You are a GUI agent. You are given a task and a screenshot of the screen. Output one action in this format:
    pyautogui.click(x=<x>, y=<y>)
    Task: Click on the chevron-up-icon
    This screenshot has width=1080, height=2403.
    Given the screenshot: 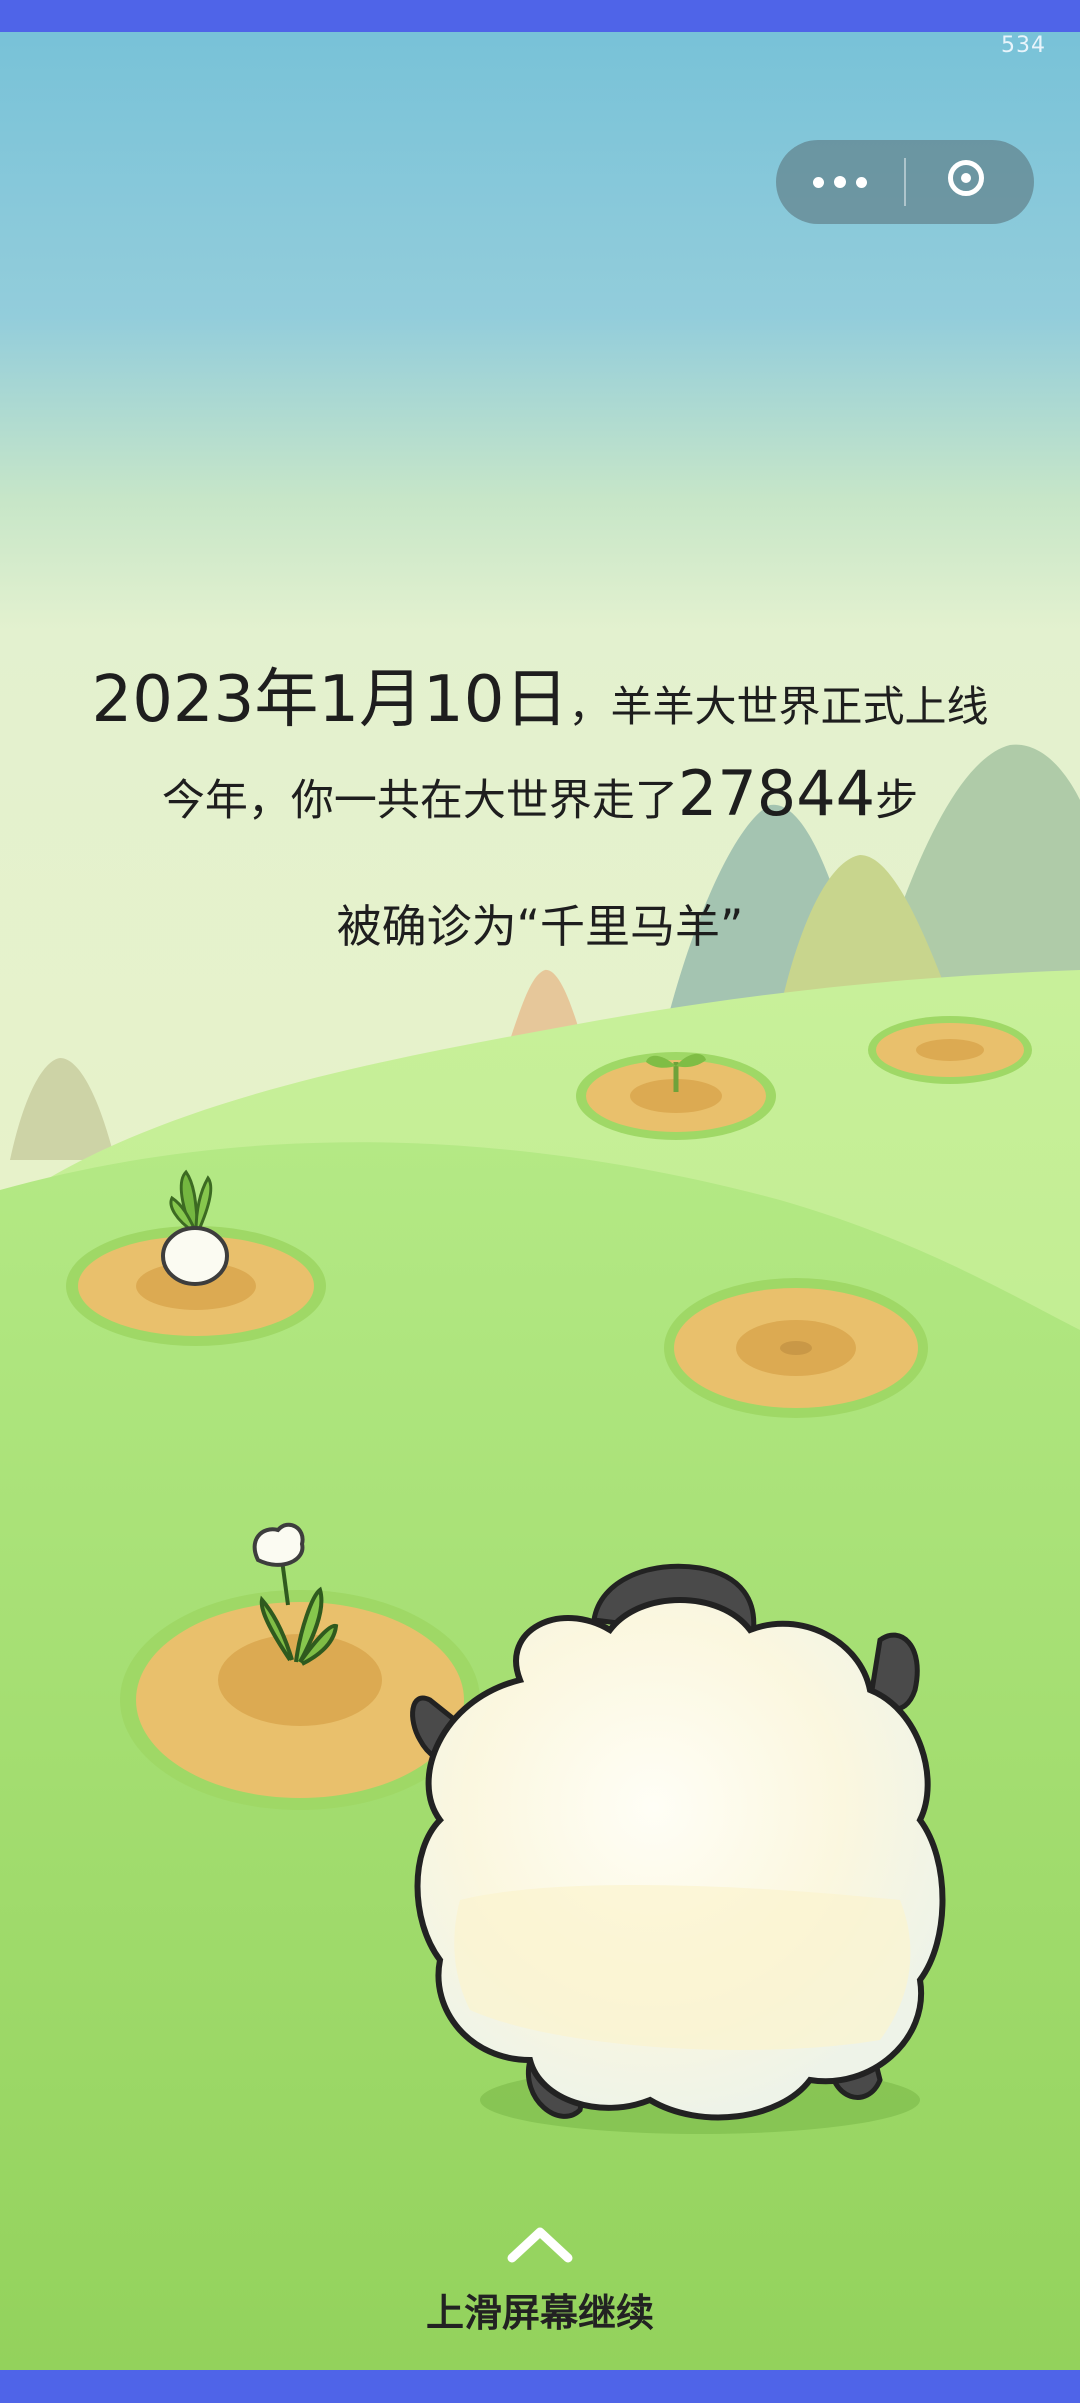 What is the action you would take?
    pyautogui.click(x=540, y=2244)
    